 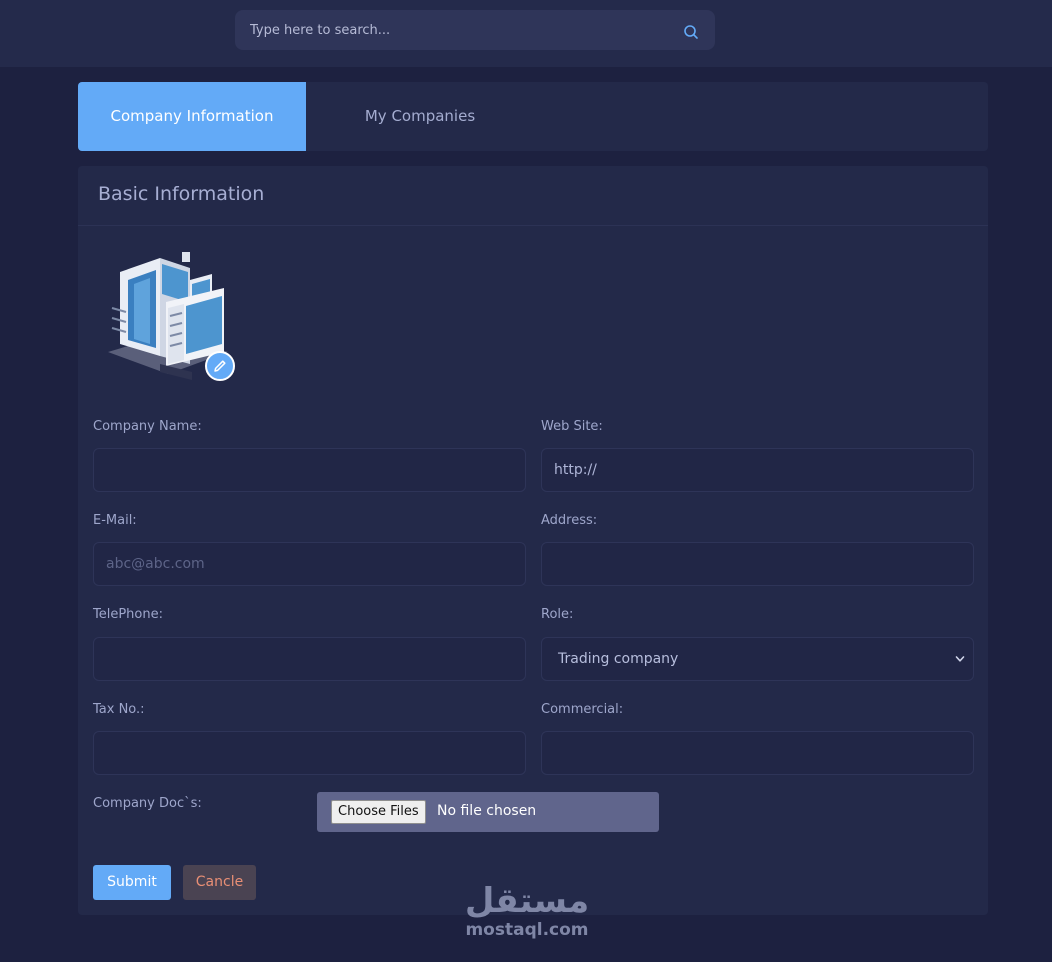 What do you see at coordinates (533, 196) in the screenshot?
I see `card-header: Basic Information` at bounding box center [533, 196].